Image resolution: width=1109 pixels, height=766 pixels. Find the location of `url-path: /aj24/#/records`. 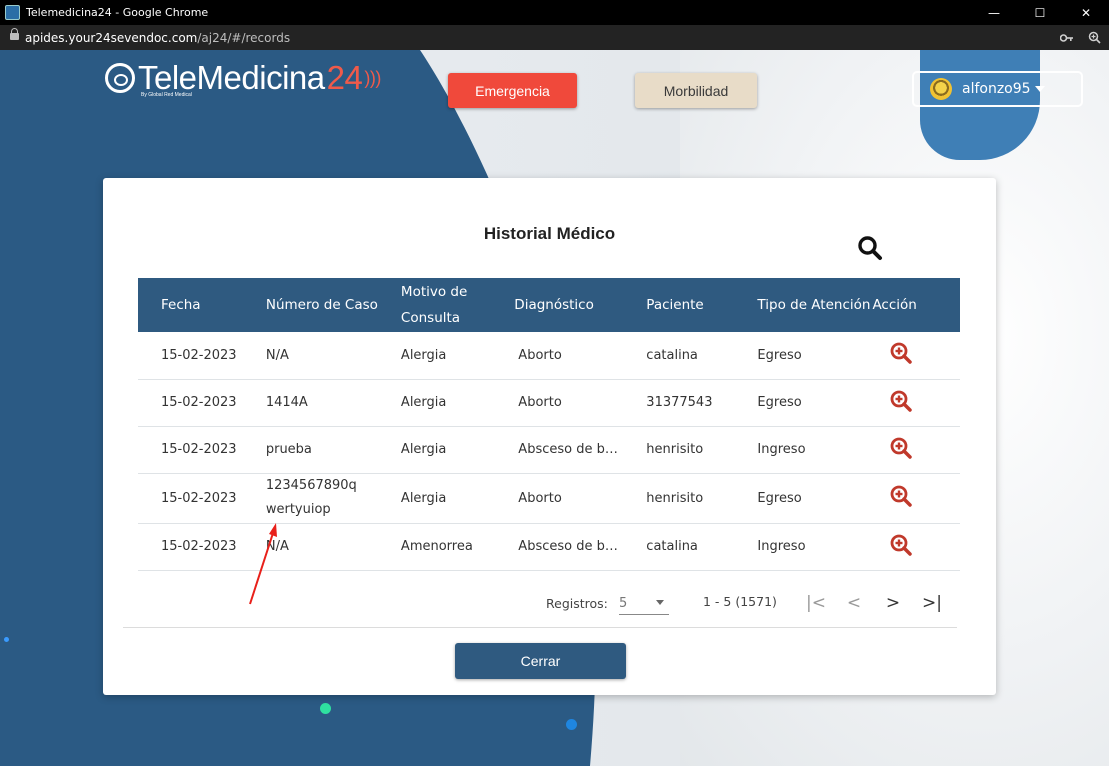

url-path: /aj24/#/records is located at coordinates (244, 37).